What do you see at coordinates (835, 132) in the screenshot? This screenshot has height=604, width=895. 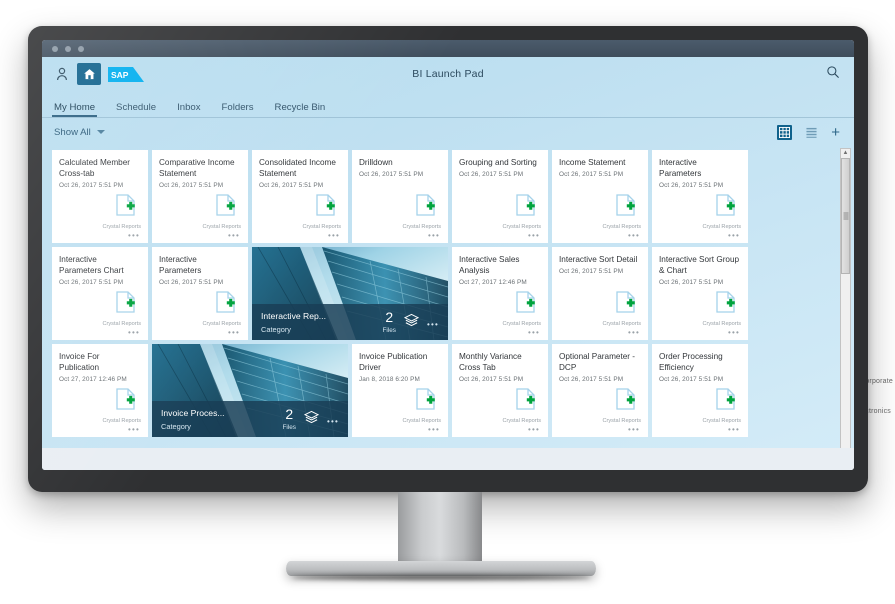 I see `plus-icon: +` at bounding box center [835, 132].